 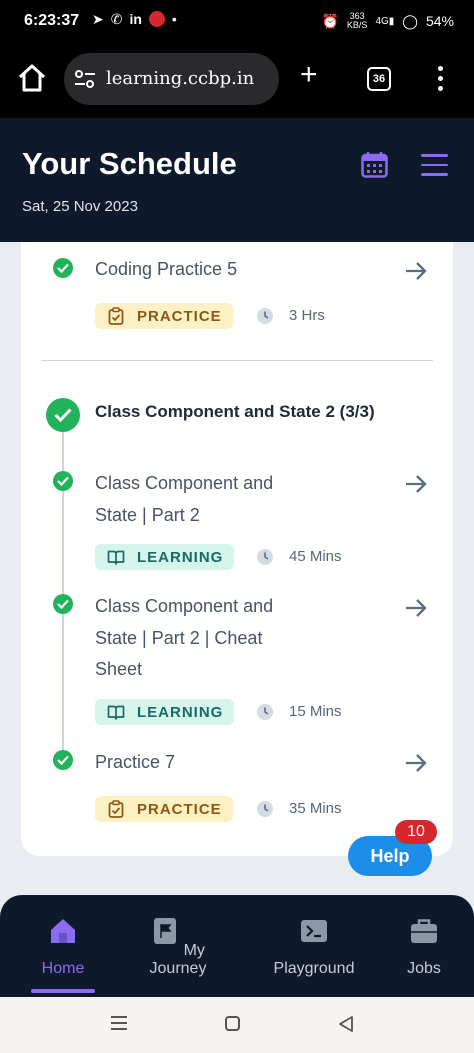 What do you see at coordinates (442, 81) in the screenshot?
I see `browser-menu-icon` at bounding box center [442, 81].